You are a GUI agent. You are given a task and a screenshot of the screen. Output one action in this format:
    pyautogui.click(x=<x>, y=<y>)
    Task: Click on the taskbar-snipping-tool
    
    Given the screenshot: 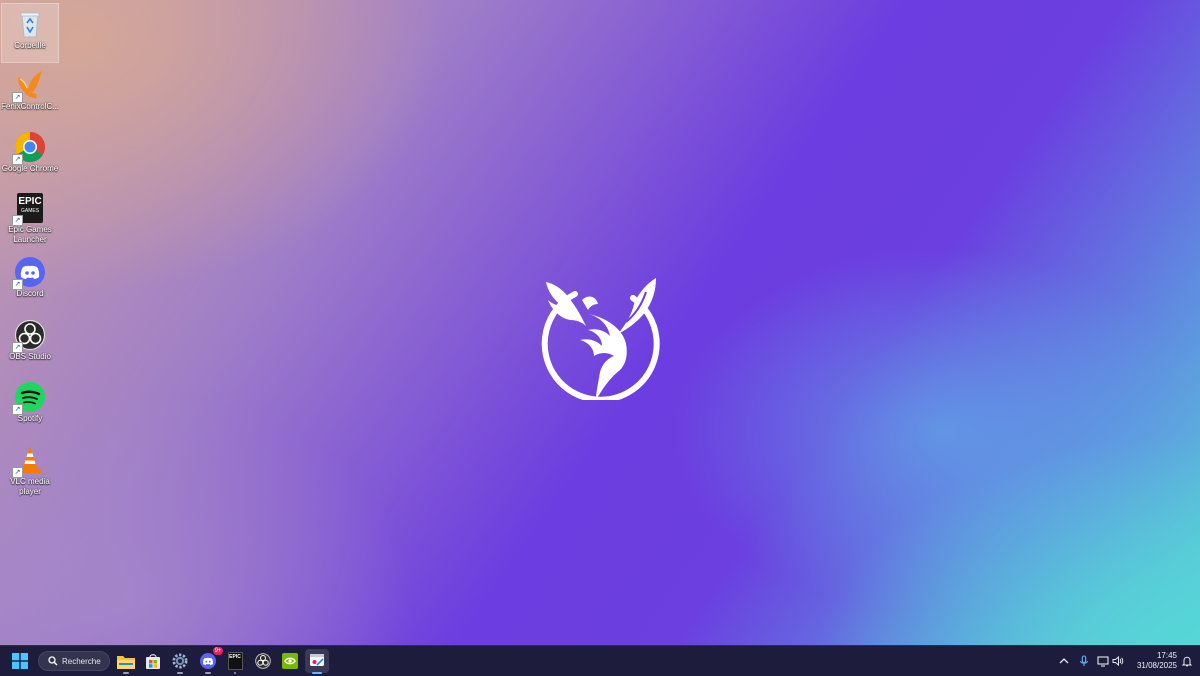 What is the action you would take?
    pyautogui.click(x=317, y=661)
    